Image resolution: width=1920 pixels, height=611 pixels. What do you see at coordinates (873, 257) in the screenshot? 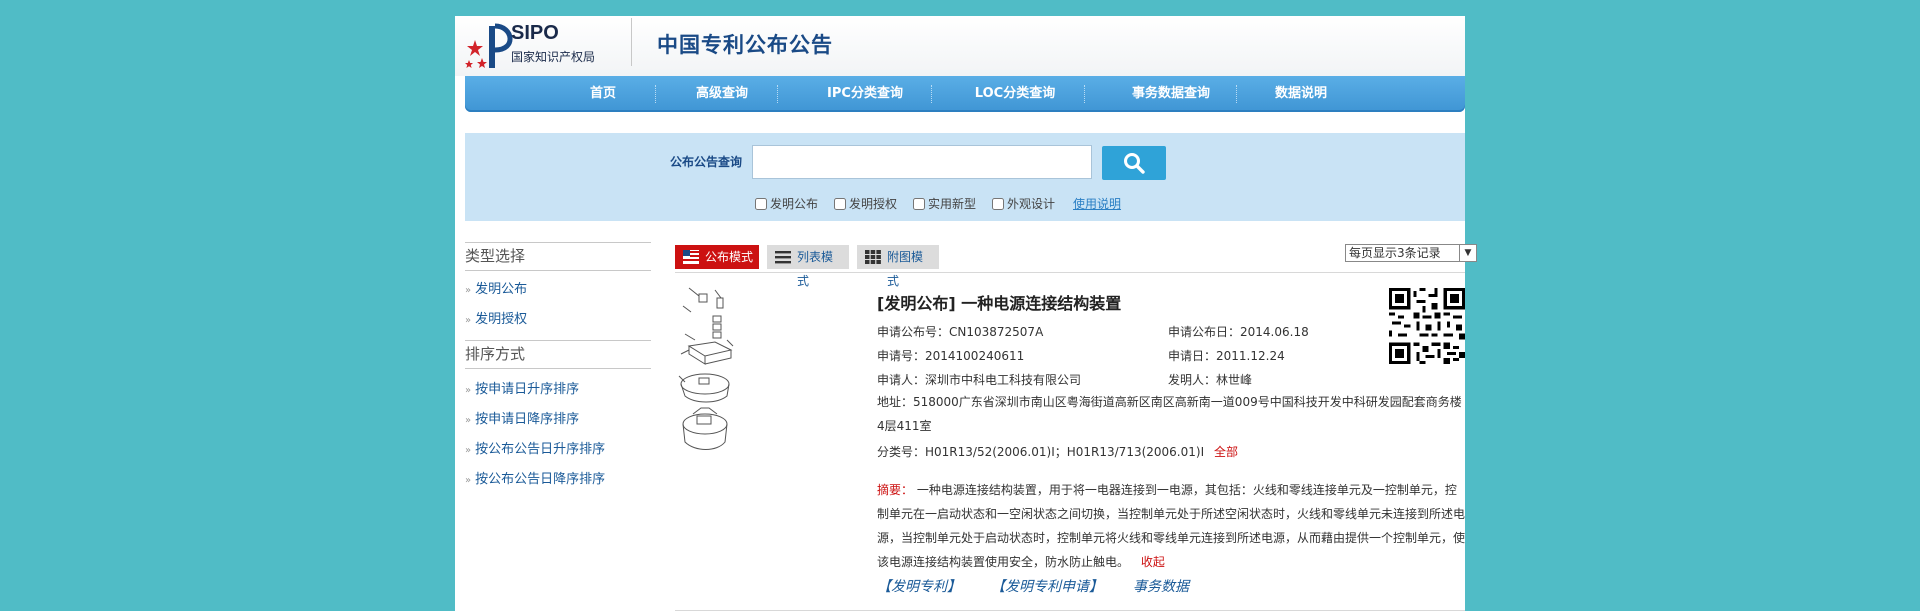
I see `grid-icon` at bounding box center [873, 257].